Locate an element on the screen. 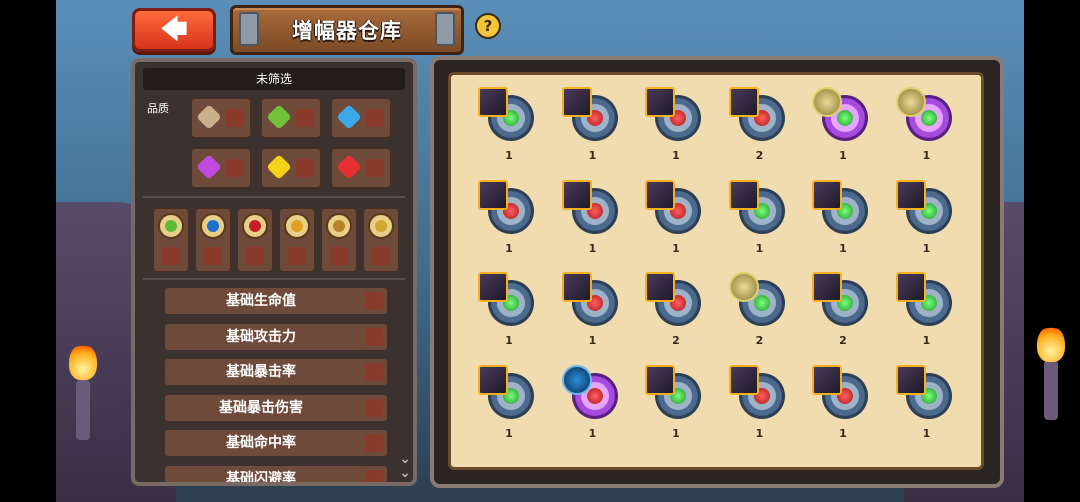 This screenshot has width=1080, height=502. stat-label: 基础命中率 is located at coordinates (261, 443).